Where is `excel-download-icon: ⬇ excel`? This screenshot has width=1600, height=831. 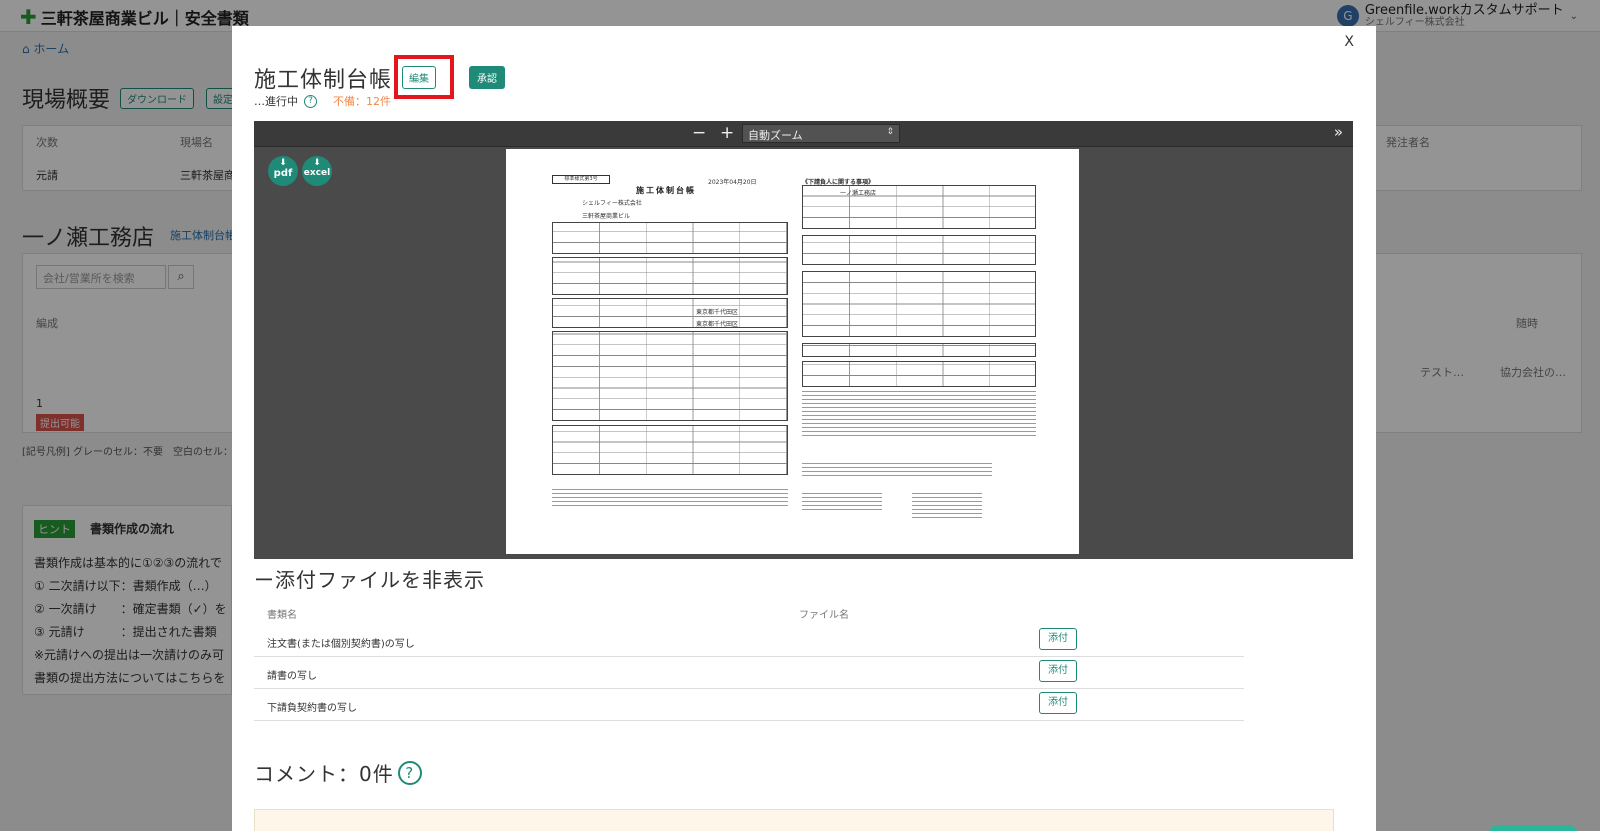 excel-download-icon: ⬇ excel is located at coordinates (317, 171).